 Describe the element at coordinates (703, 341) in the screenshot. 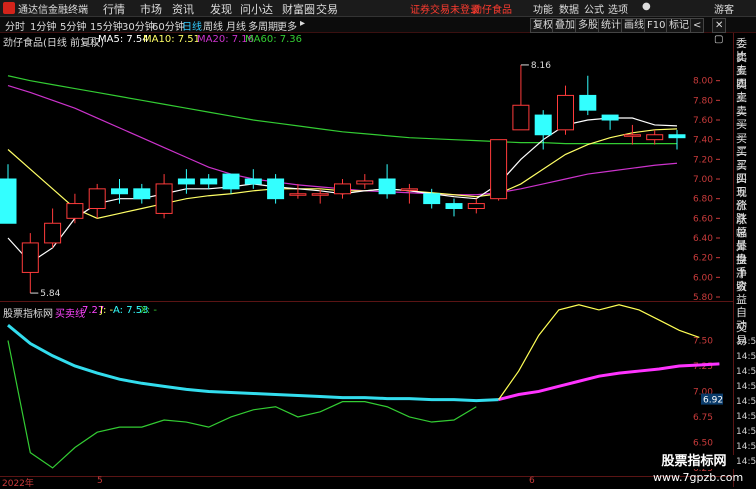

I see `indicator-tick-label: 7.50` at that location.